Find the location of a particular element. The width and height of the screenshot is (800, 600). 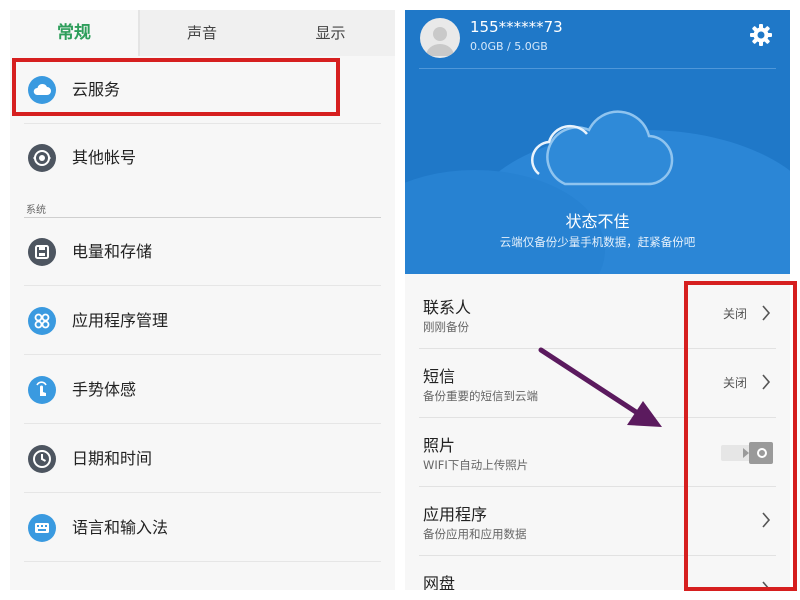

tab-sound: 声音 is located at coordinates (202, 33).